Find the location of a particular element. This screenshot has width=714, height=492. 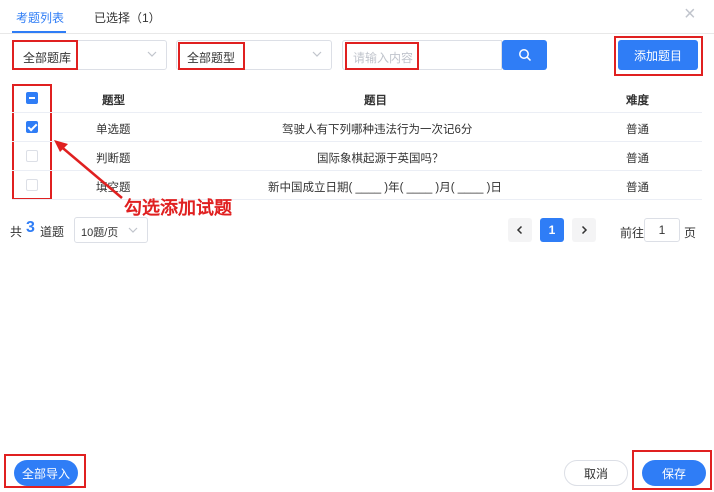

prev-page-button is located at coordinates (520, 230).